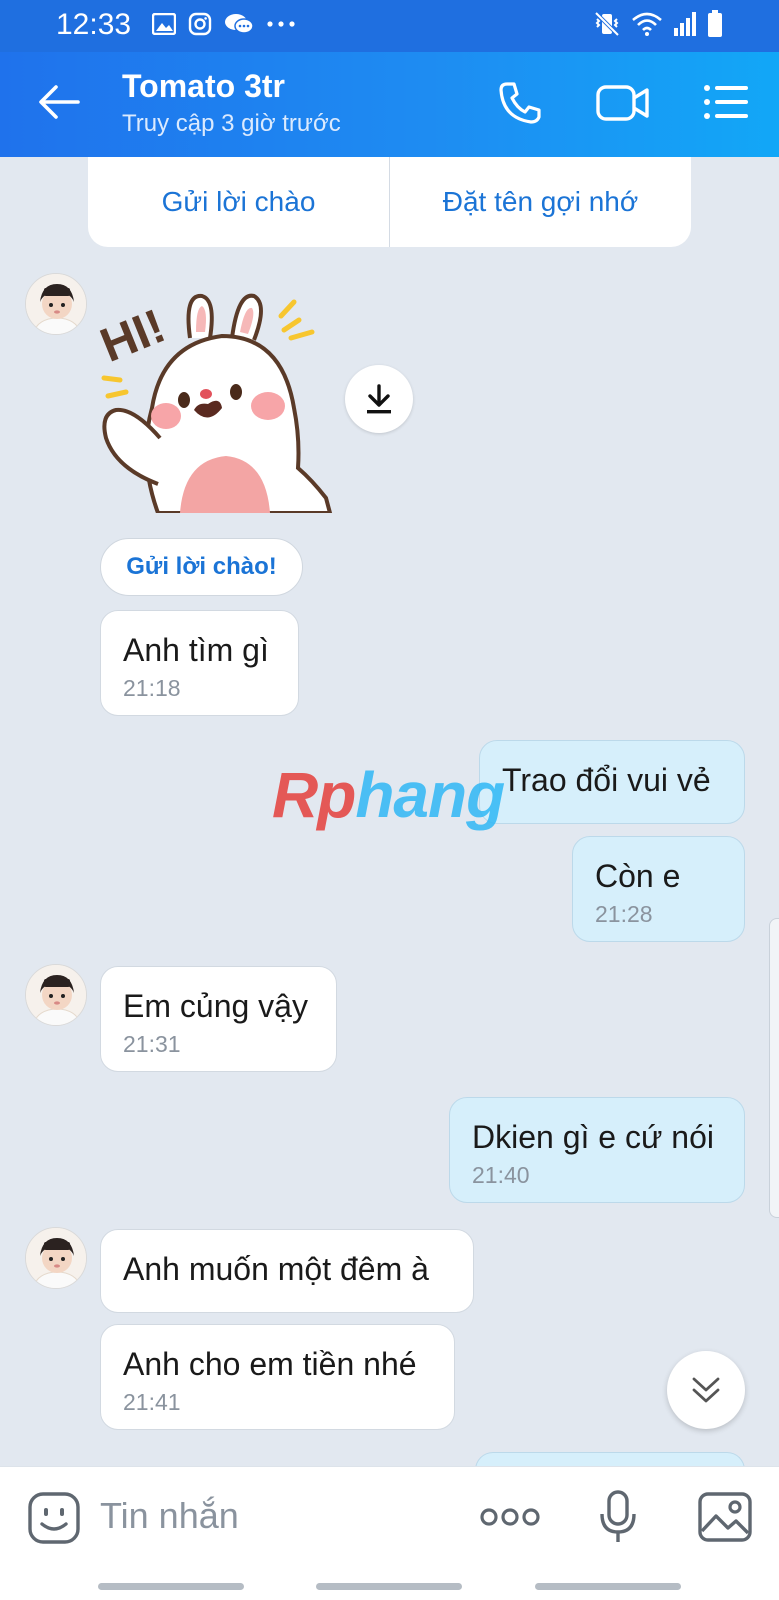 This screenshot has width=779, height=1600. What do you see at coordinates (201, 567) in the screenshot?
I see `greeting-quick-reply: Gửi lời chào!` at bounding box center [201, 567].